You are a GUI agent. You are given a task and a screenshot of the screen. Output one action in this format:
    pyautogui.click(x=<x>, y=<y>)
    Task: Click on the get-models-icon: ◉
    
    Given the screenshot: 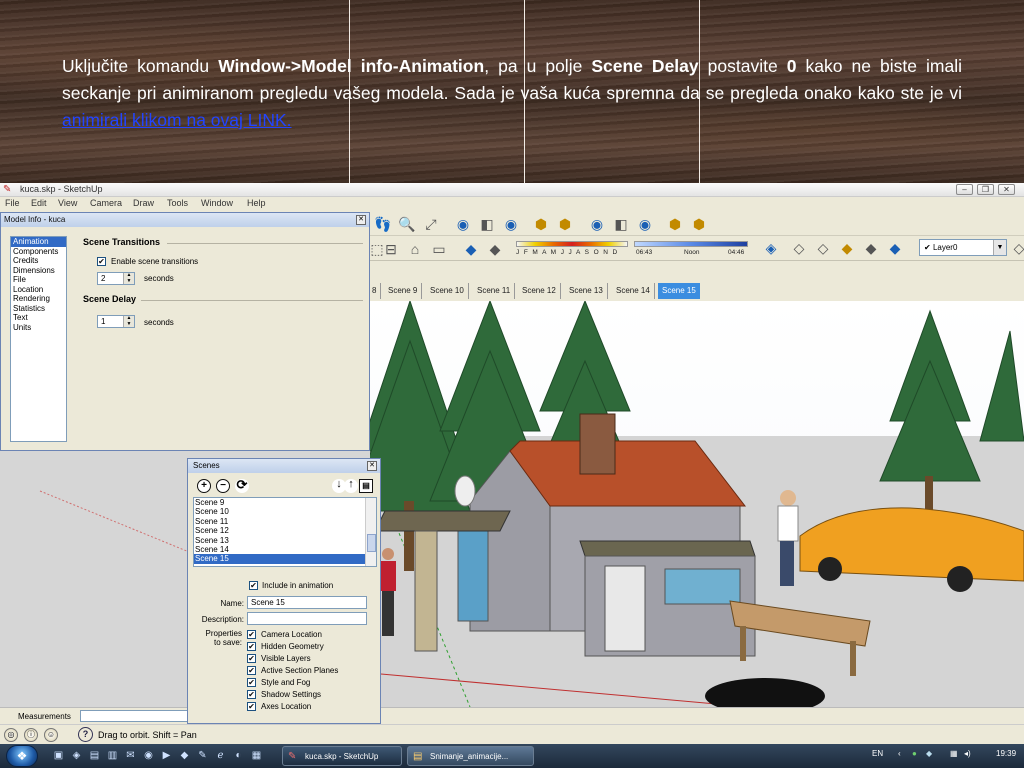 What is the action you would take?
    pyautogui.click(x=511, y=224)
    